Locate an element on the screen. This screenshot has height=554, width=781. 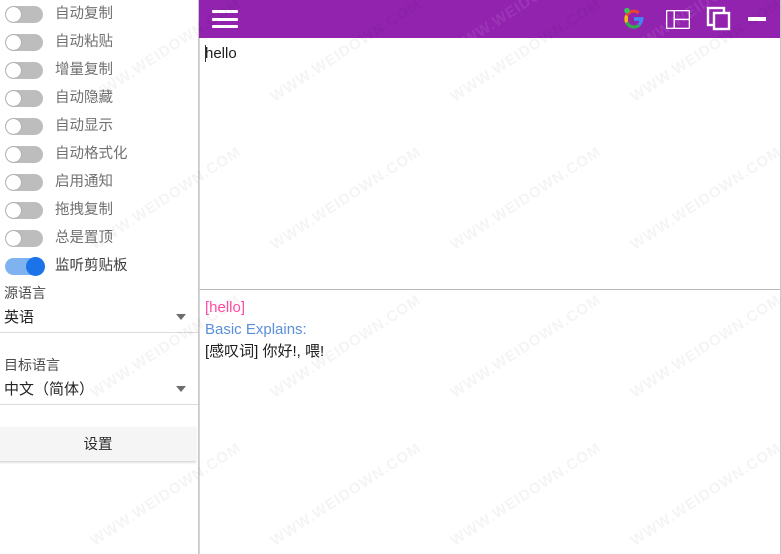
toggle-row-monitor-clipboard: 监听剪贴板 is located at coordinates (99, 266).